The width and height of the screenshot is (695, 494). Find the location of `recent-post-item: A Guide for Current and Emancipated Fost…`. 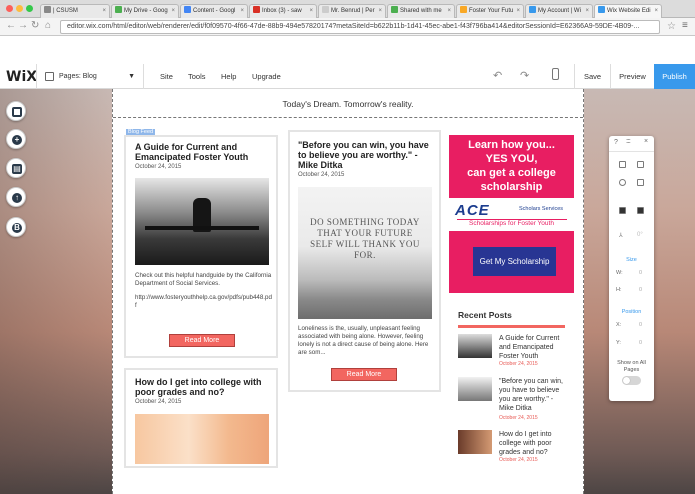

recent-post-item: A Guide for Current and Emancipated Fost… is located at coordinates (513, 354).